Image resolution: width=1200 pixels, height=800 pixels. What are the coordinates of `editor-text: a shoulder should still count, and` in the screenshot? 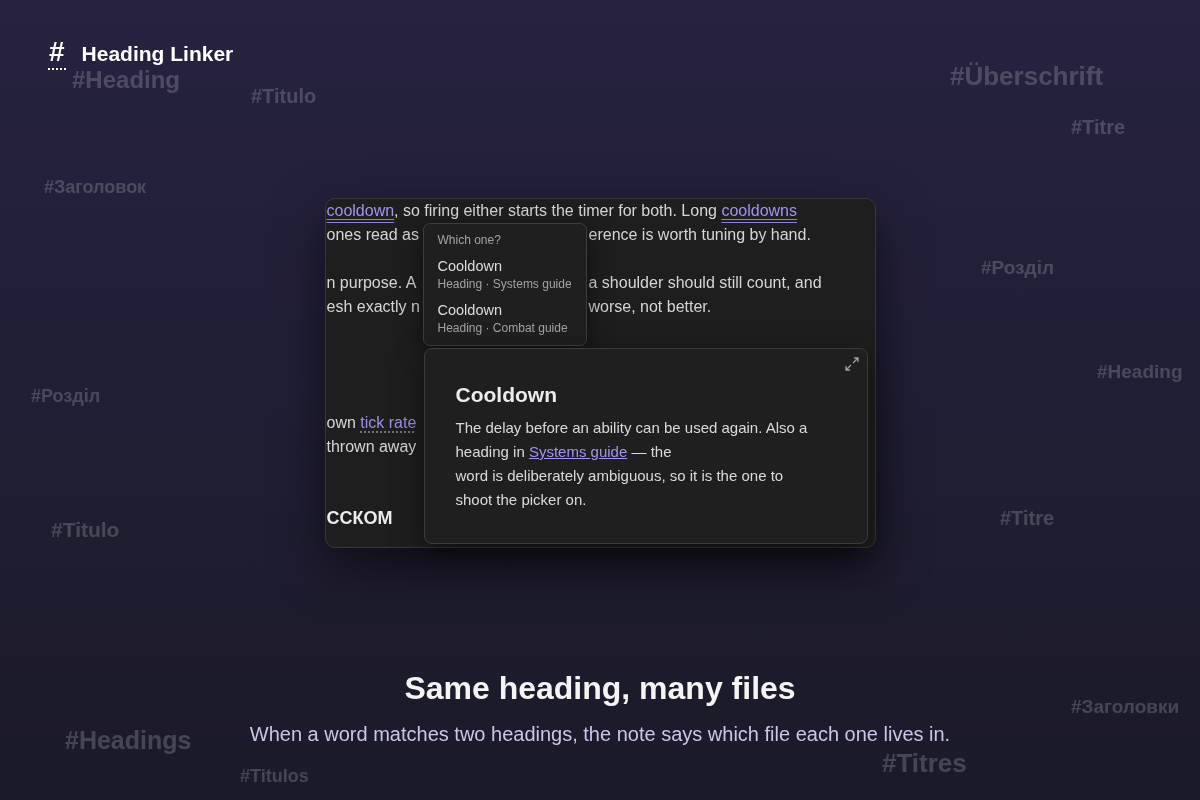 It's located at (705, 283).